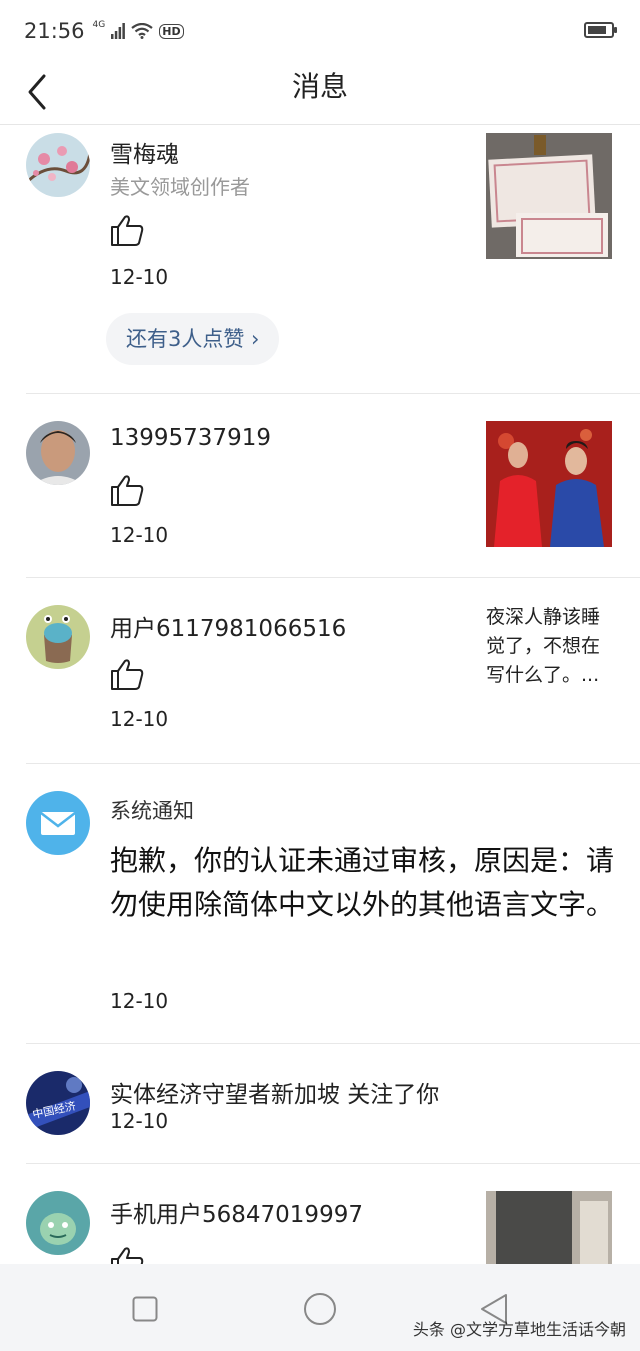 The width and height of the screenshot is (640, 1351). I want to click on signal-icon, so click(118, 31).